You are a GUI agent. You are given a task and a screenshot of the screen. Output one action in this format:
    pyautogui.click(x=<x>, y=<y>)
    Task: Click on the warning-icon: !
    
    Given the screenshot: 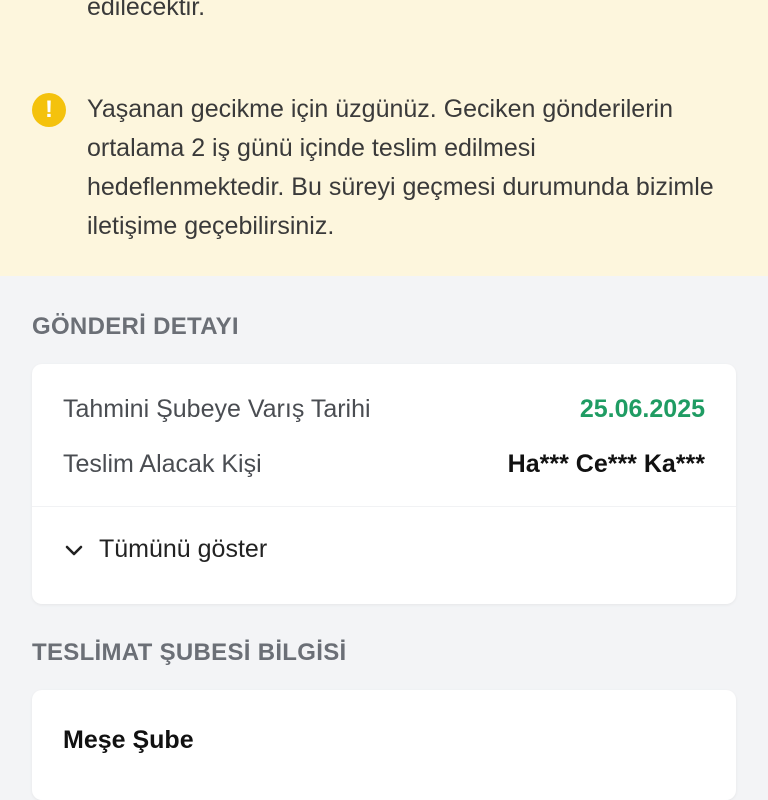 What is the action you would take?
    pyautogui.click(x=49, y=110)
    